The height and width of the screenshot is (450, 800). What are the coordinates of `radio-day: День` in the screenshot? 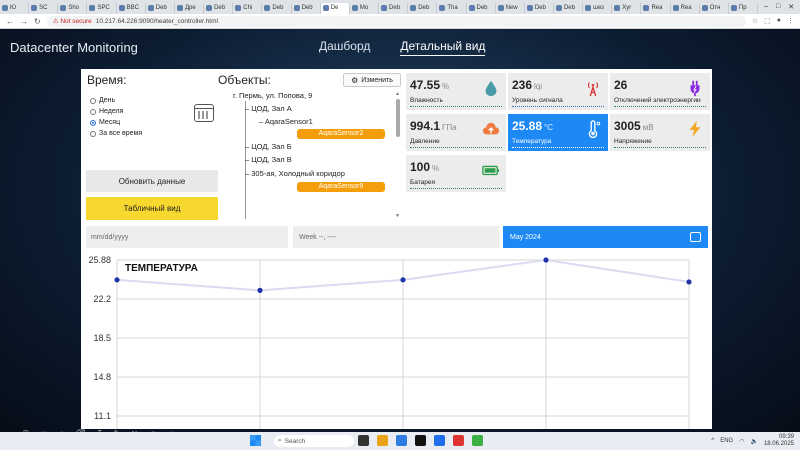 It's located at (116, 100).